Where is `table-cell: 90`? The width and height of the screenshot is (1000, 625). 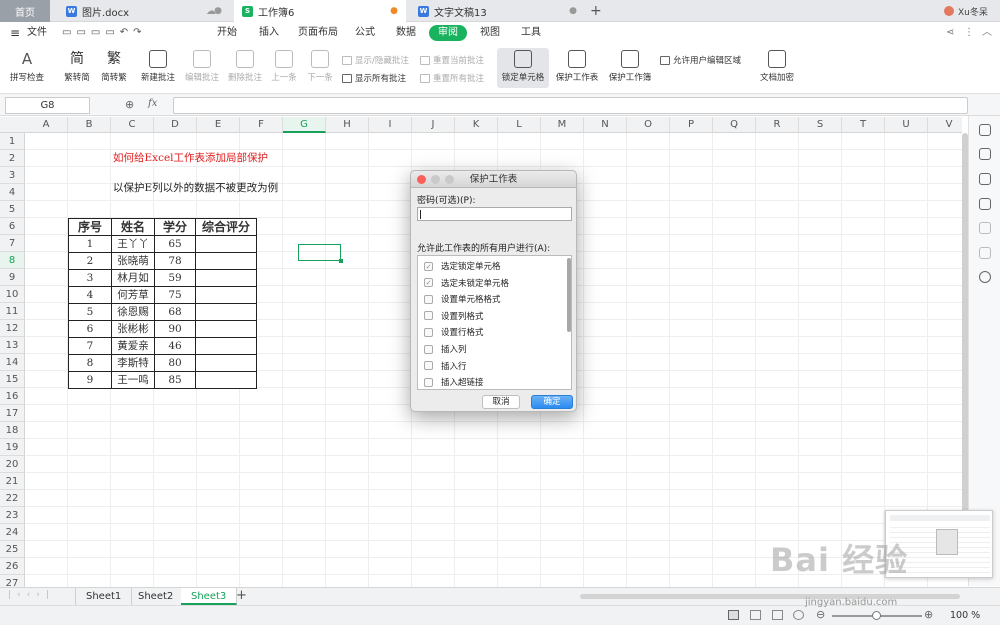
table-cell: 90 is located at coordinates (175, 329).